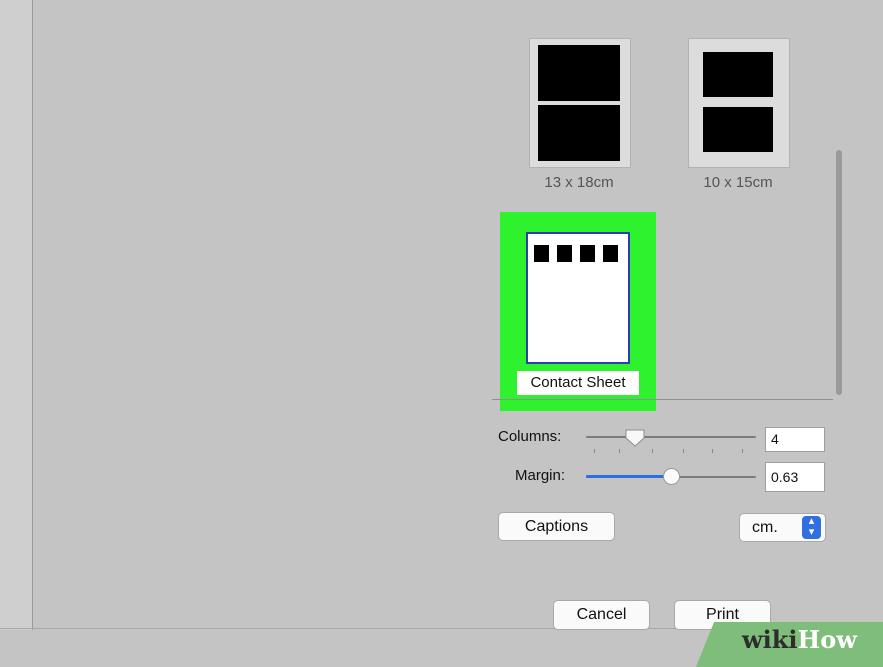 The width and height of the screenshot is (883, 667). I want to click on columns-slider-knob, so click(635, 438).